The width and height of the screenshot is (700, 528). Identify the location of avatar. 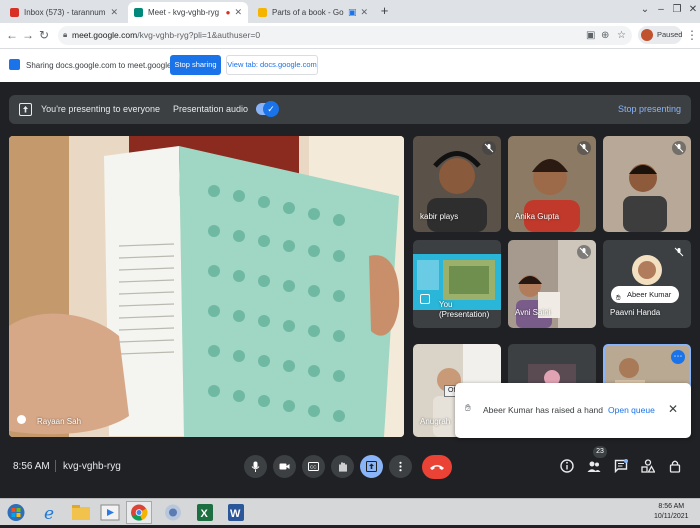
(647, 35).